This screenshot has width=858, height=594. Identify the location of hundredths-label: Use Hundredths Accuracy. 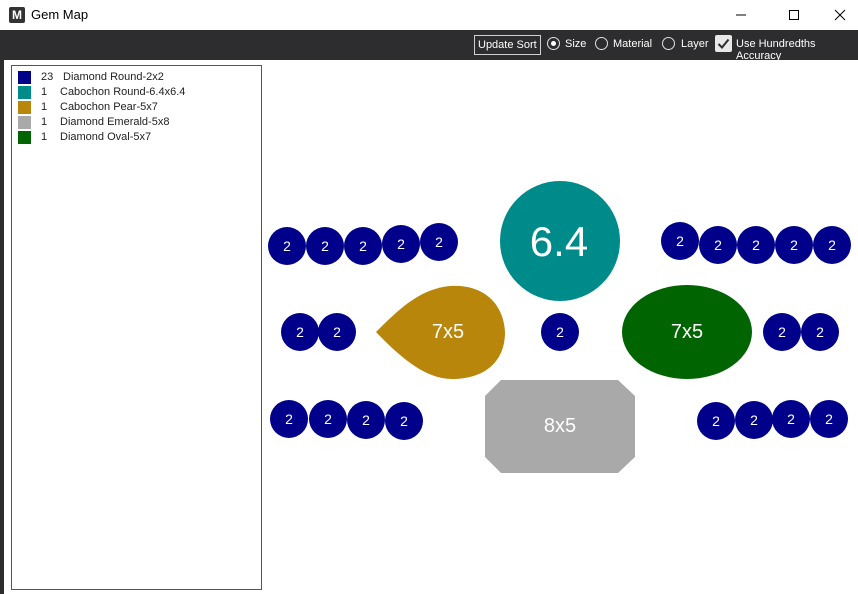
(776, 50).